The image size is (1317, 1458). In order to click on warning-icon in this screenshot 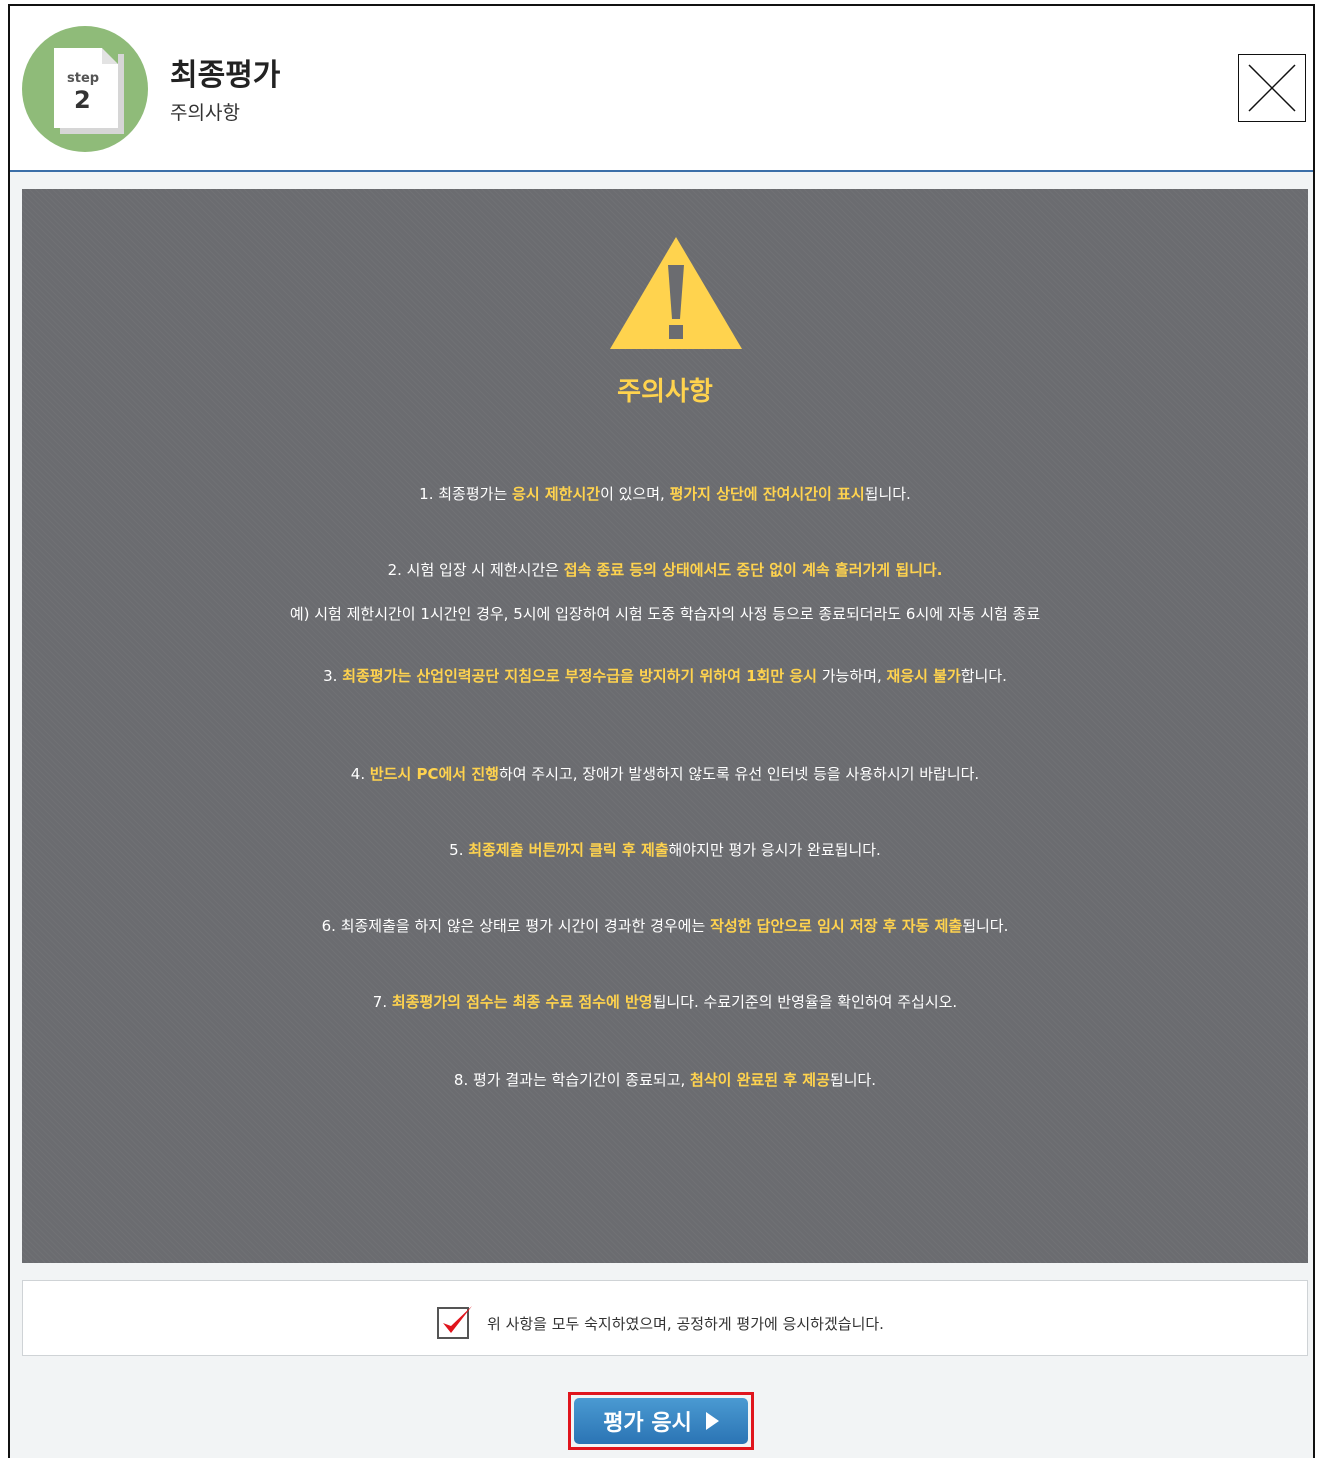, I will do `click(676, 293)`.